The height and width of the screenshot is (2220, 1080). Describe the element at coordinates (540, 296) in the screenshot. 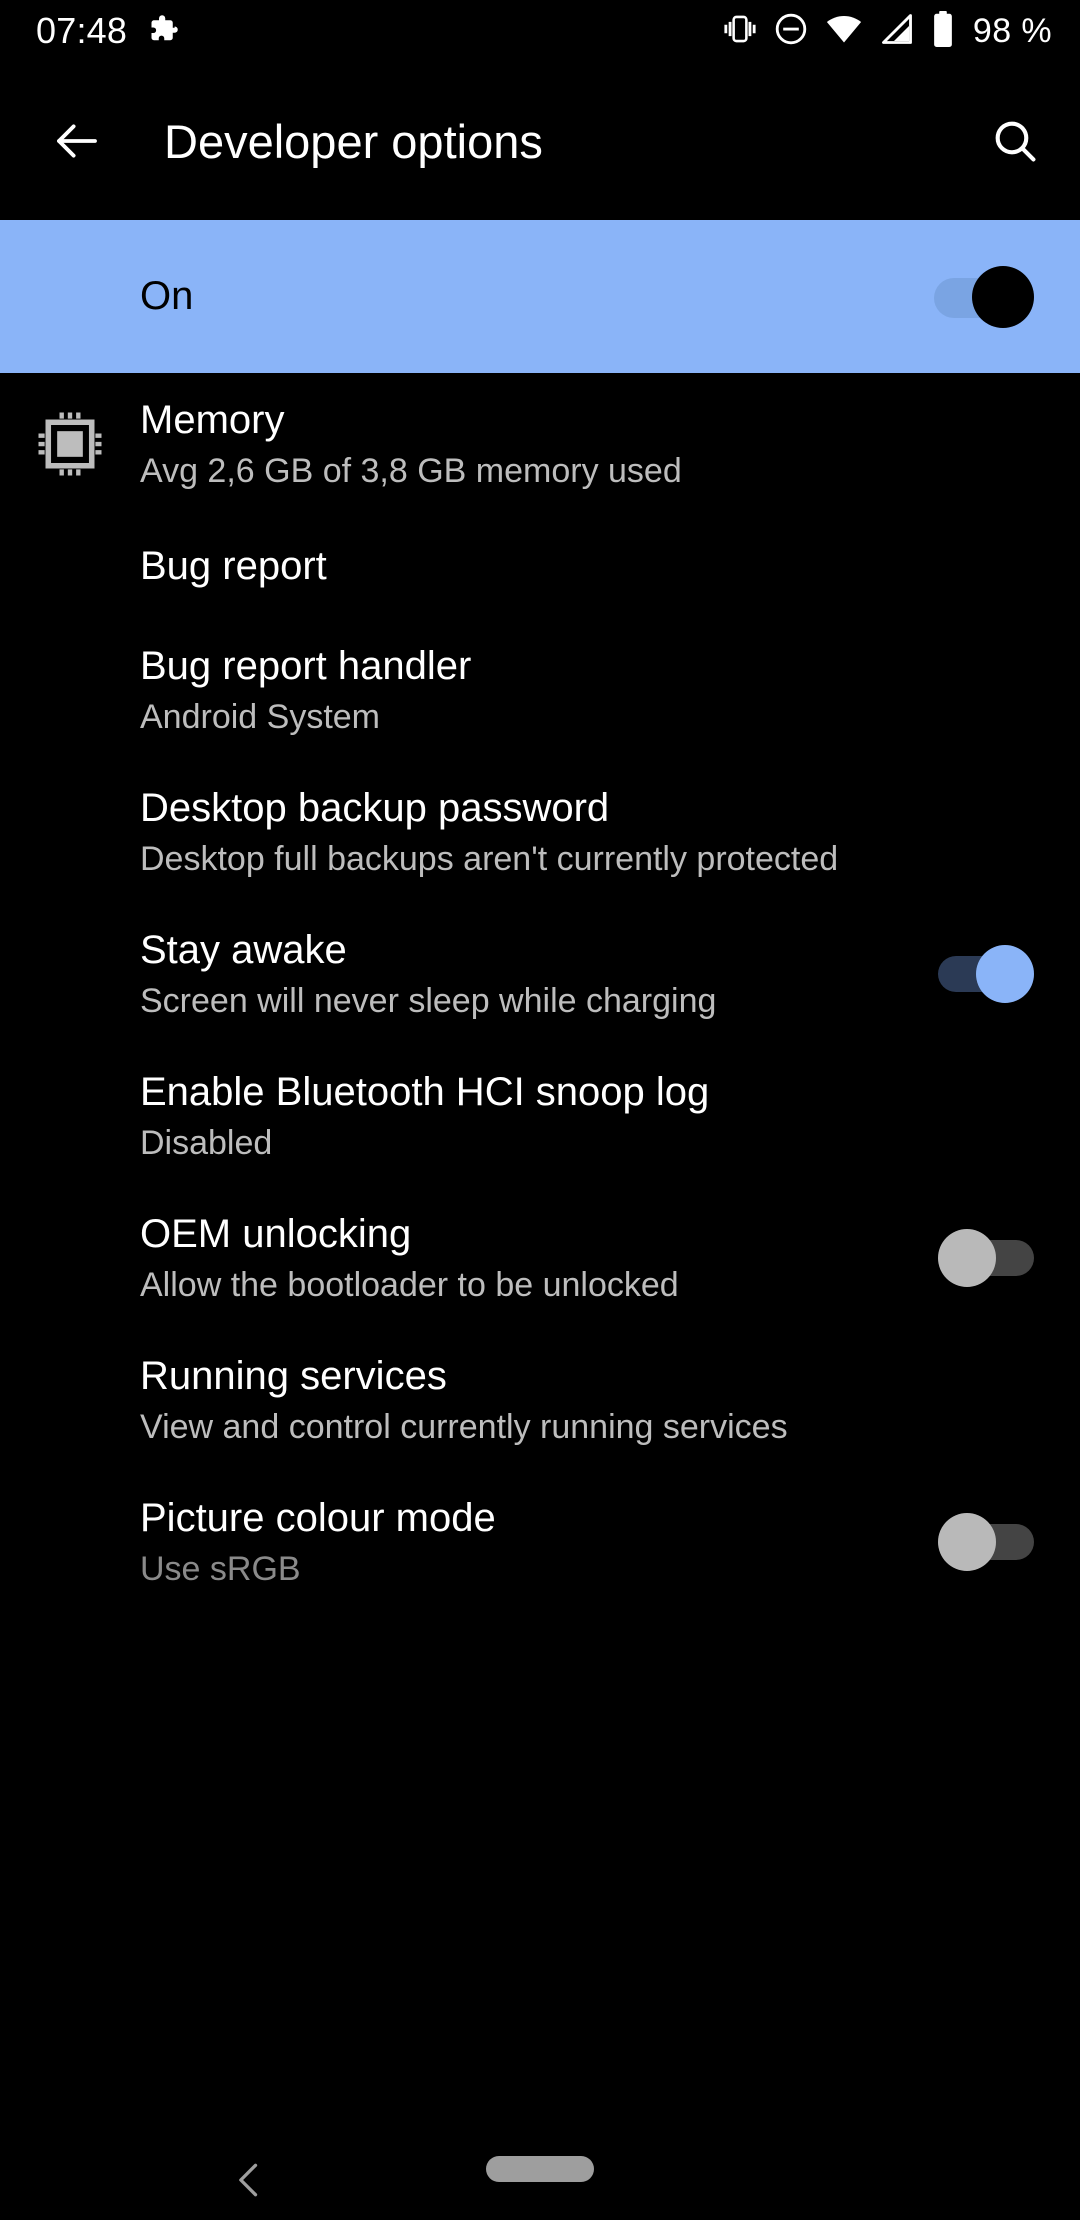

I see `developer-options-master-banner: On` at that location.